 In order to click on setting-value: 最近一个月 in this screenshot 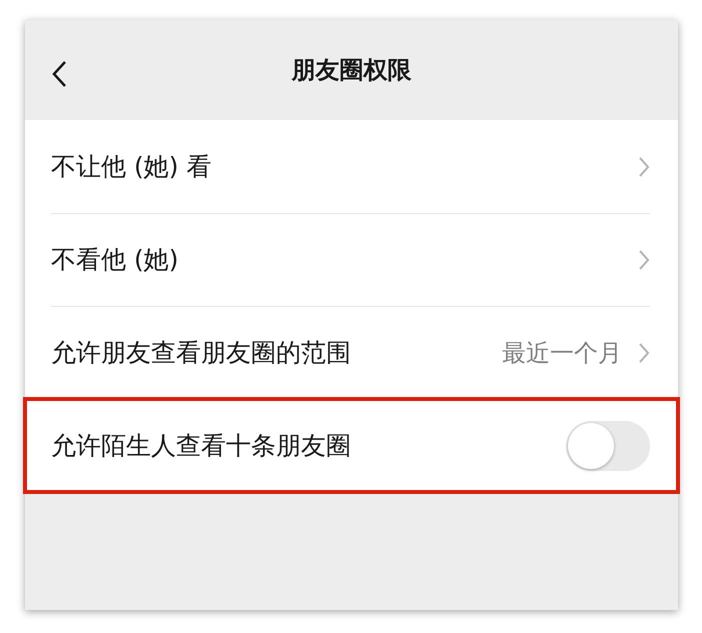, I will do `click(562, 353)`.